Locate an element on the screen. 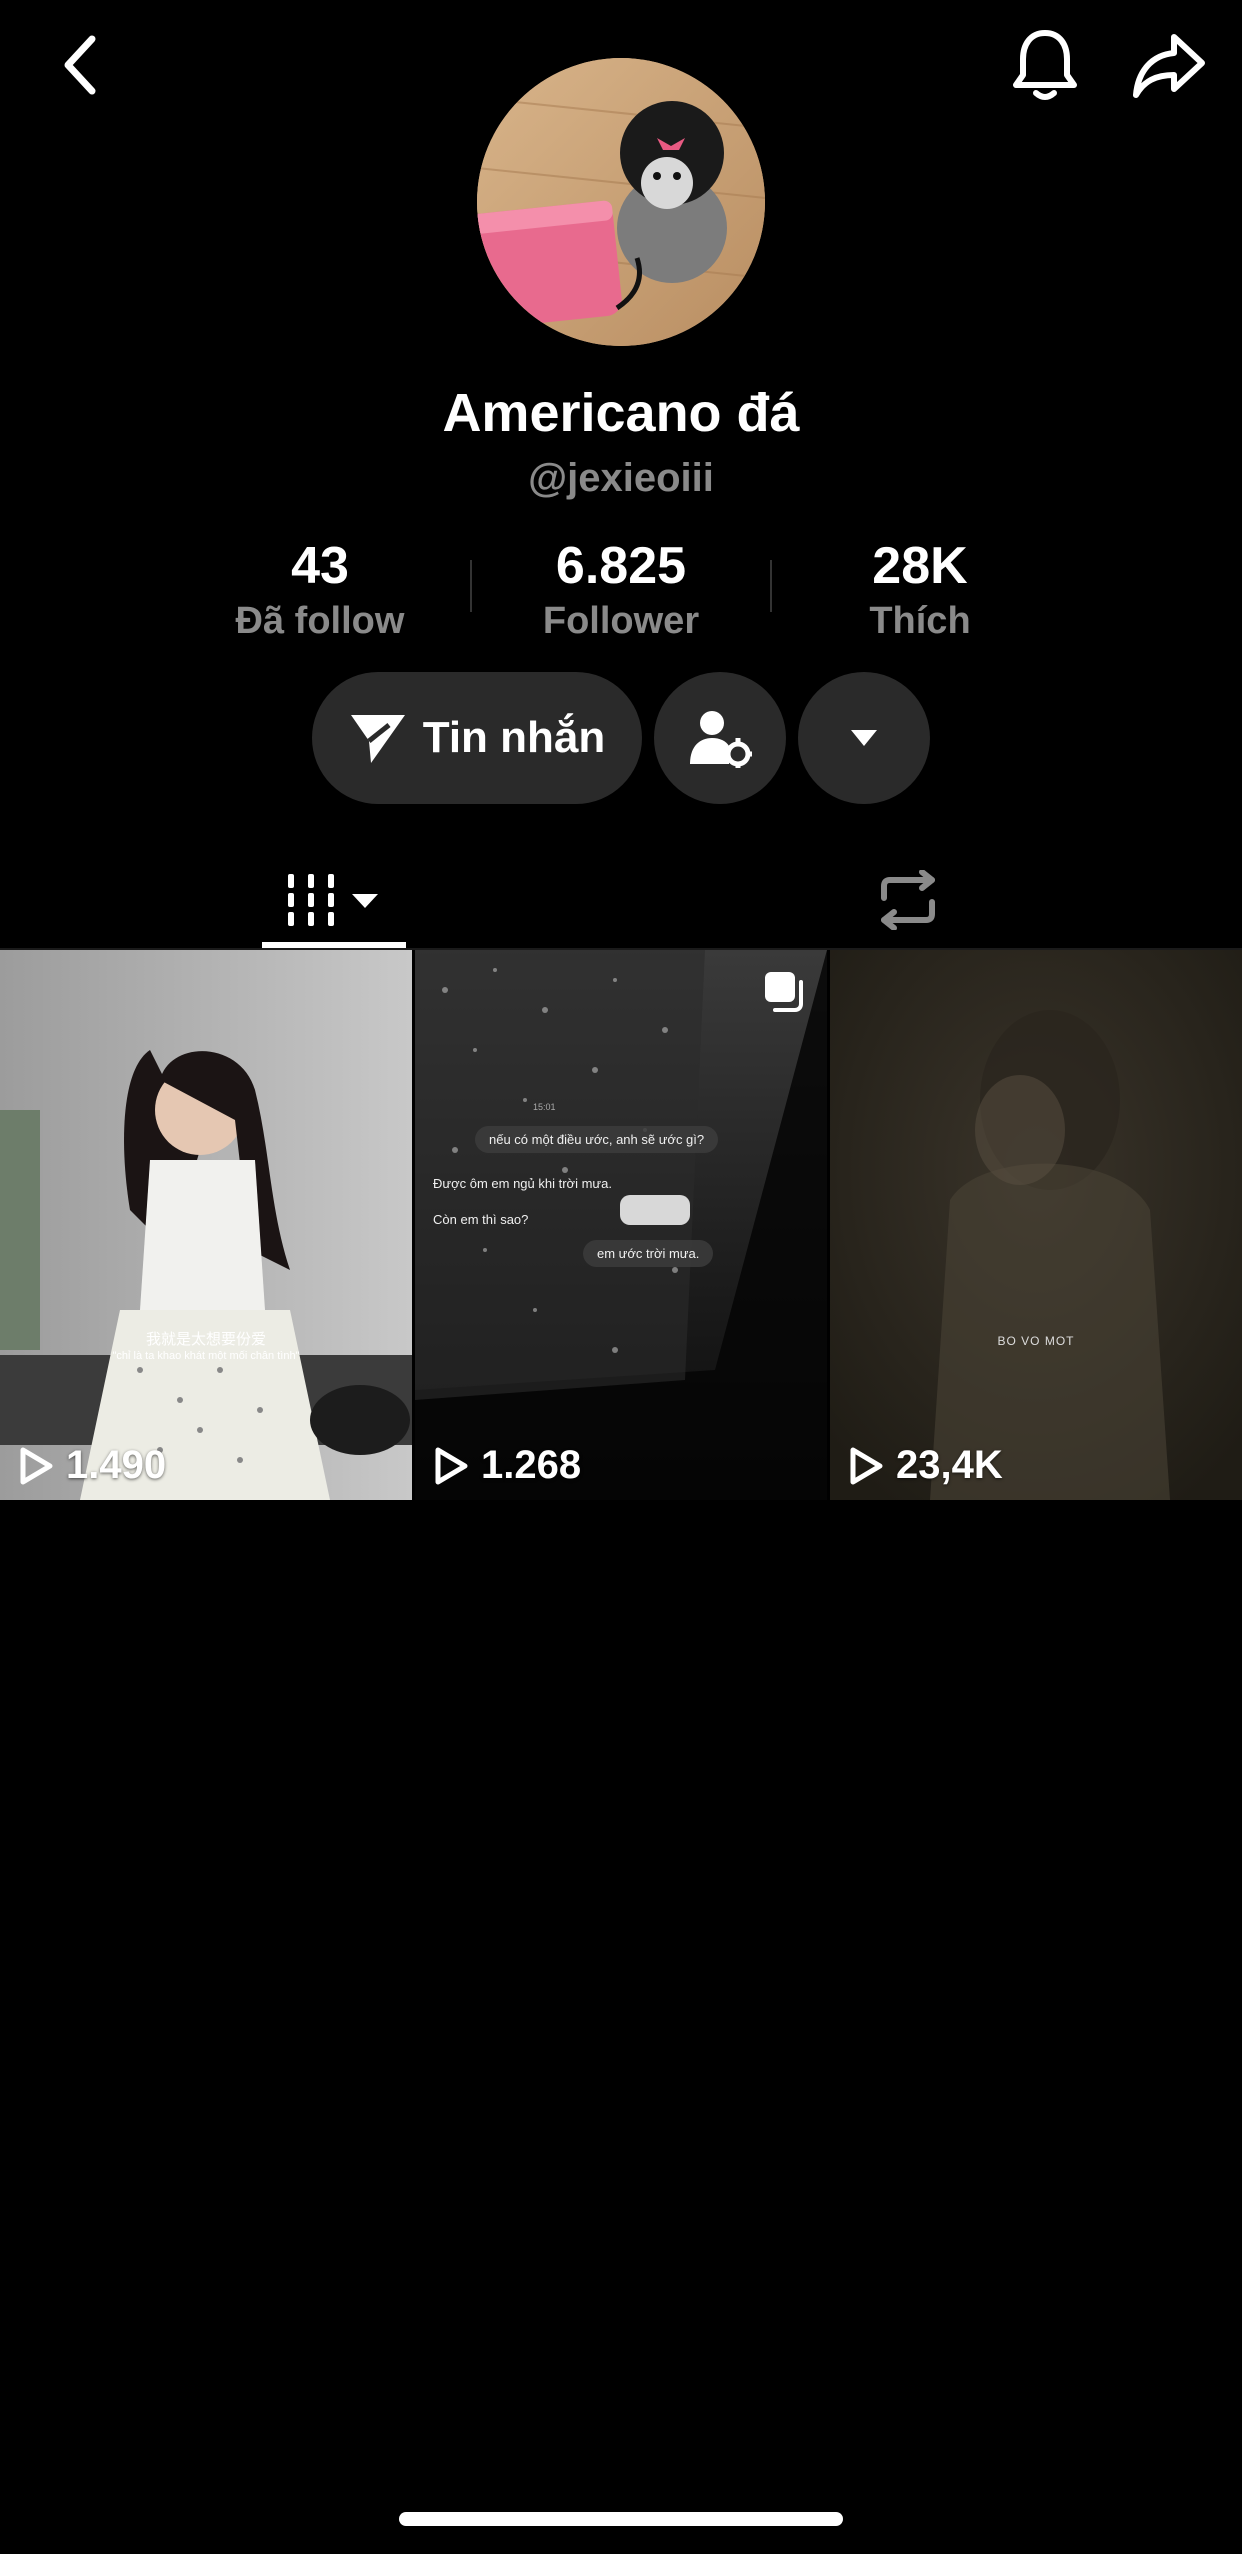  share-arrow-icon is located at coordinates (1169, 66).